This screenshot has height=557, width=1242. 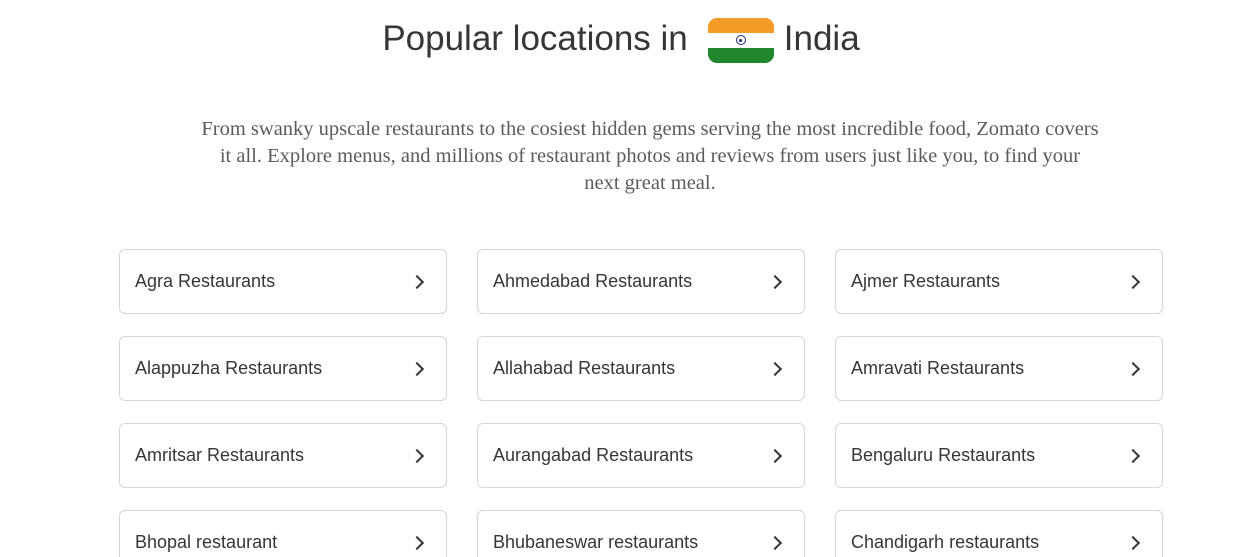 What do you see at coordinates (926, 281) in the screenshot?
I see `location-label: Ajmer Restaurants` at bounding box center [926, 281].